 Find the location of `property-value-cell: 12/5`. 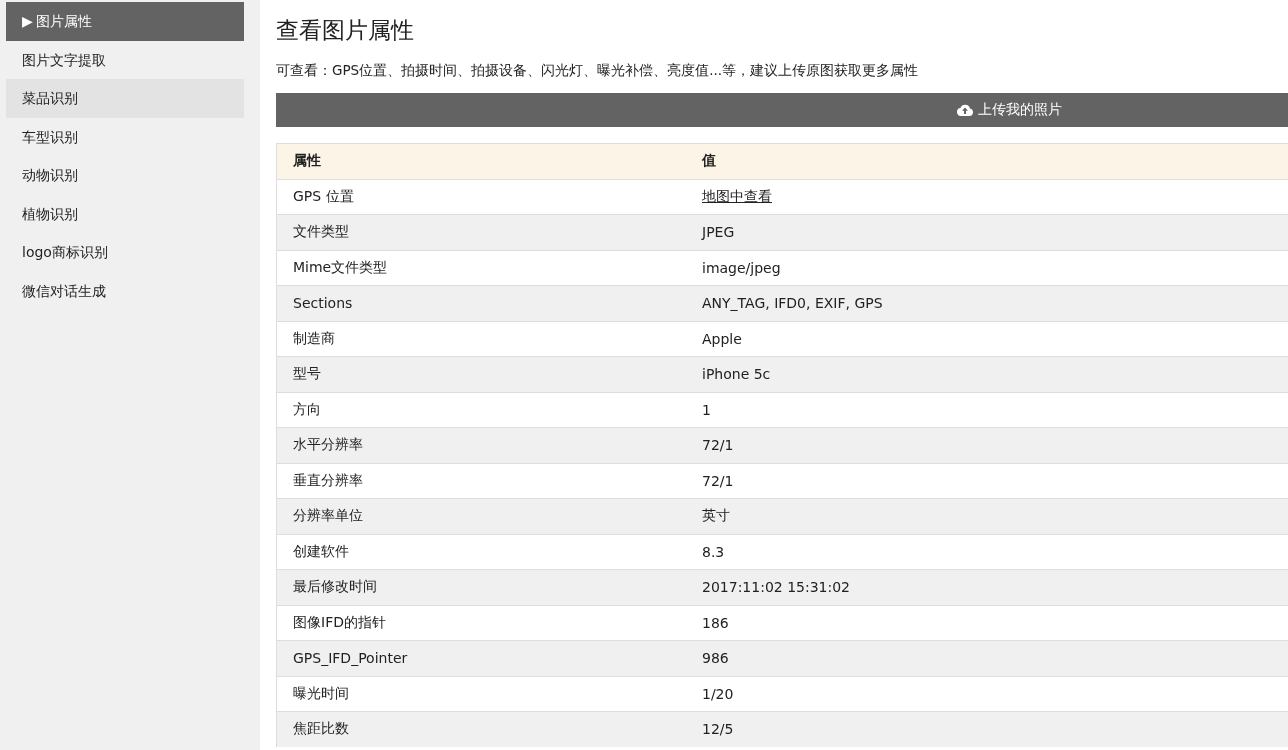

property-value-cell: 12/5 is located at coordinates (987, 729).